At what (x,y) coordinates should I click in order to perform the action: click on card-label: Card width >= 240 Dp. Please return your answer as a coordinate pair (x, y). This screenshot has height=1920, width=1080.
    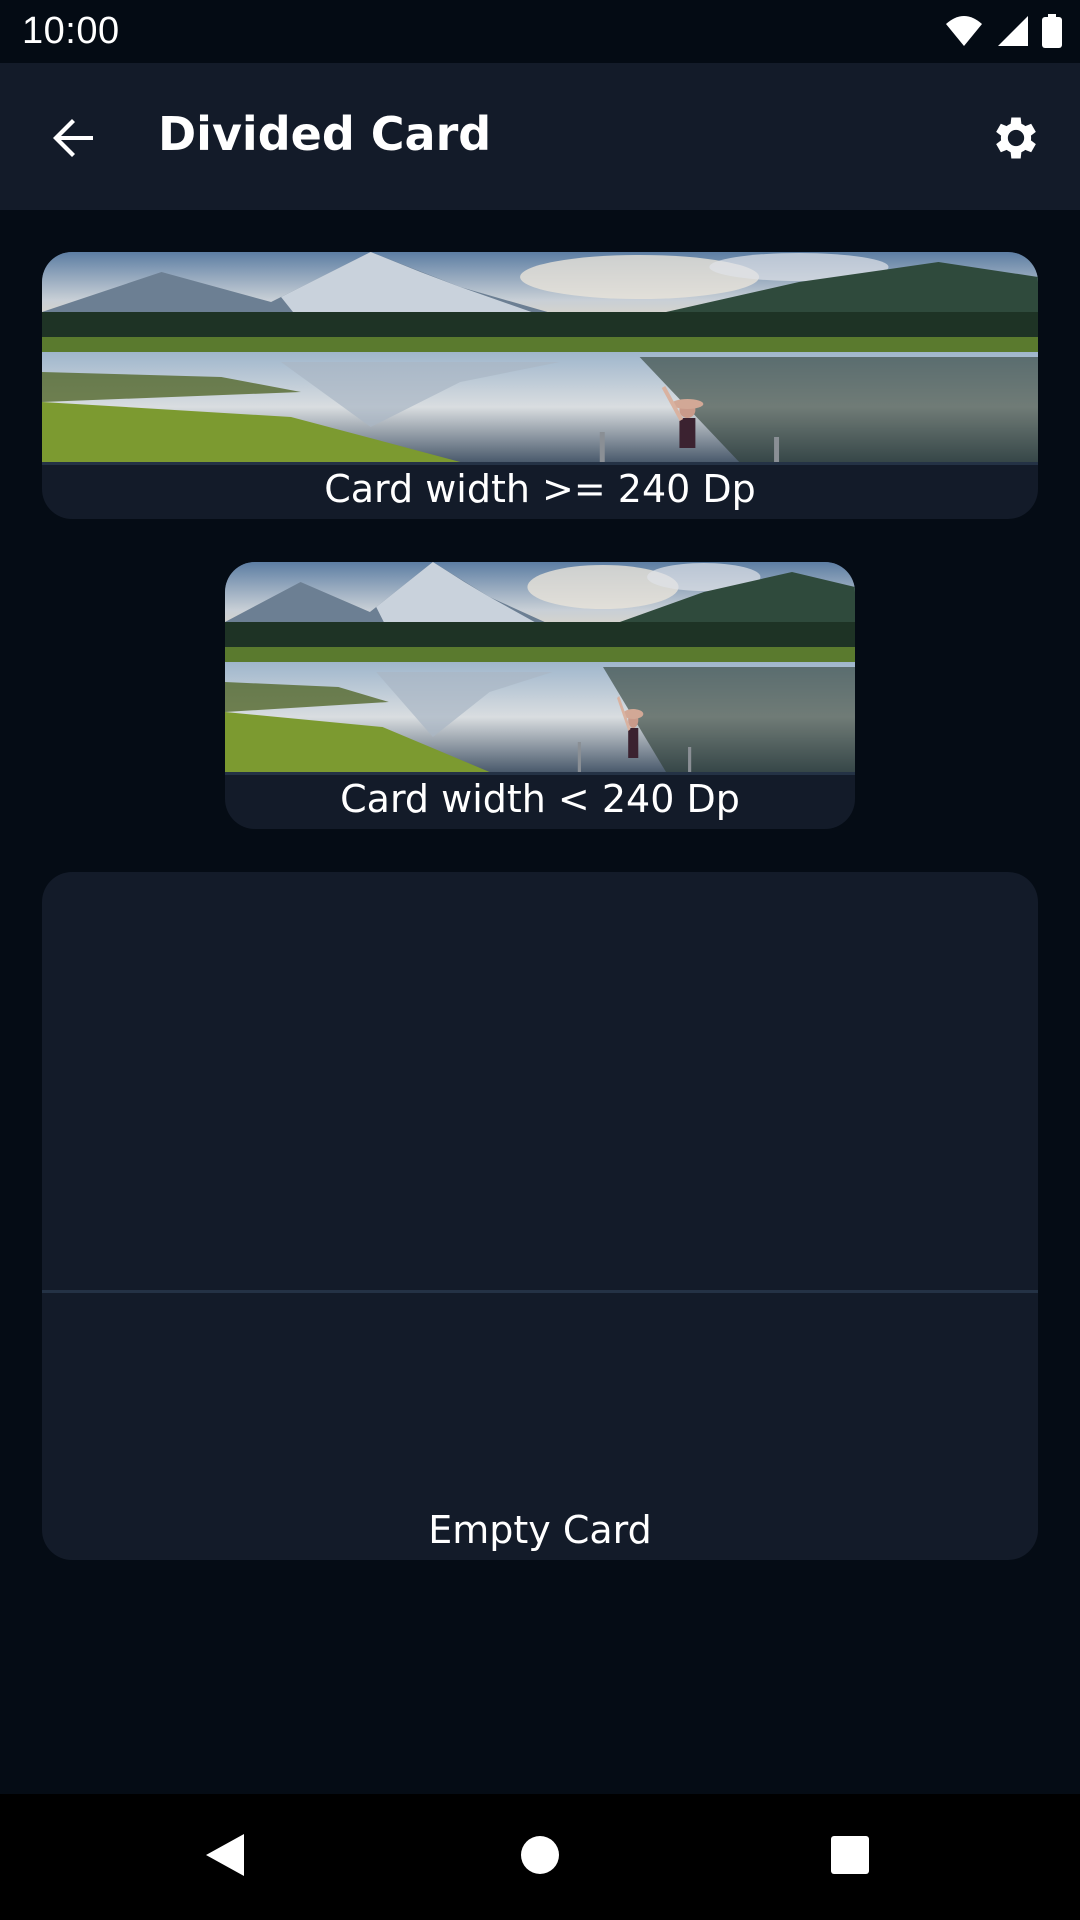
    Looking at the image, I should click on (540, 489).